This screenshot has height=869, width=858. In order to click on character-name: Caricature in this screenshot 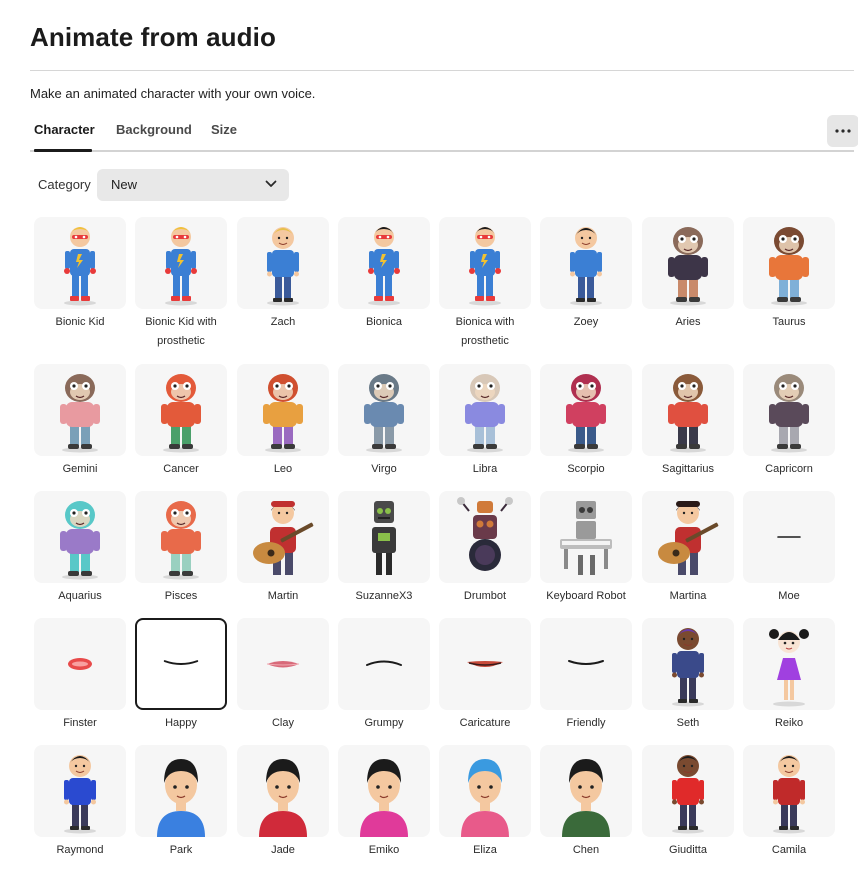, I will do `click(485, 723)`.